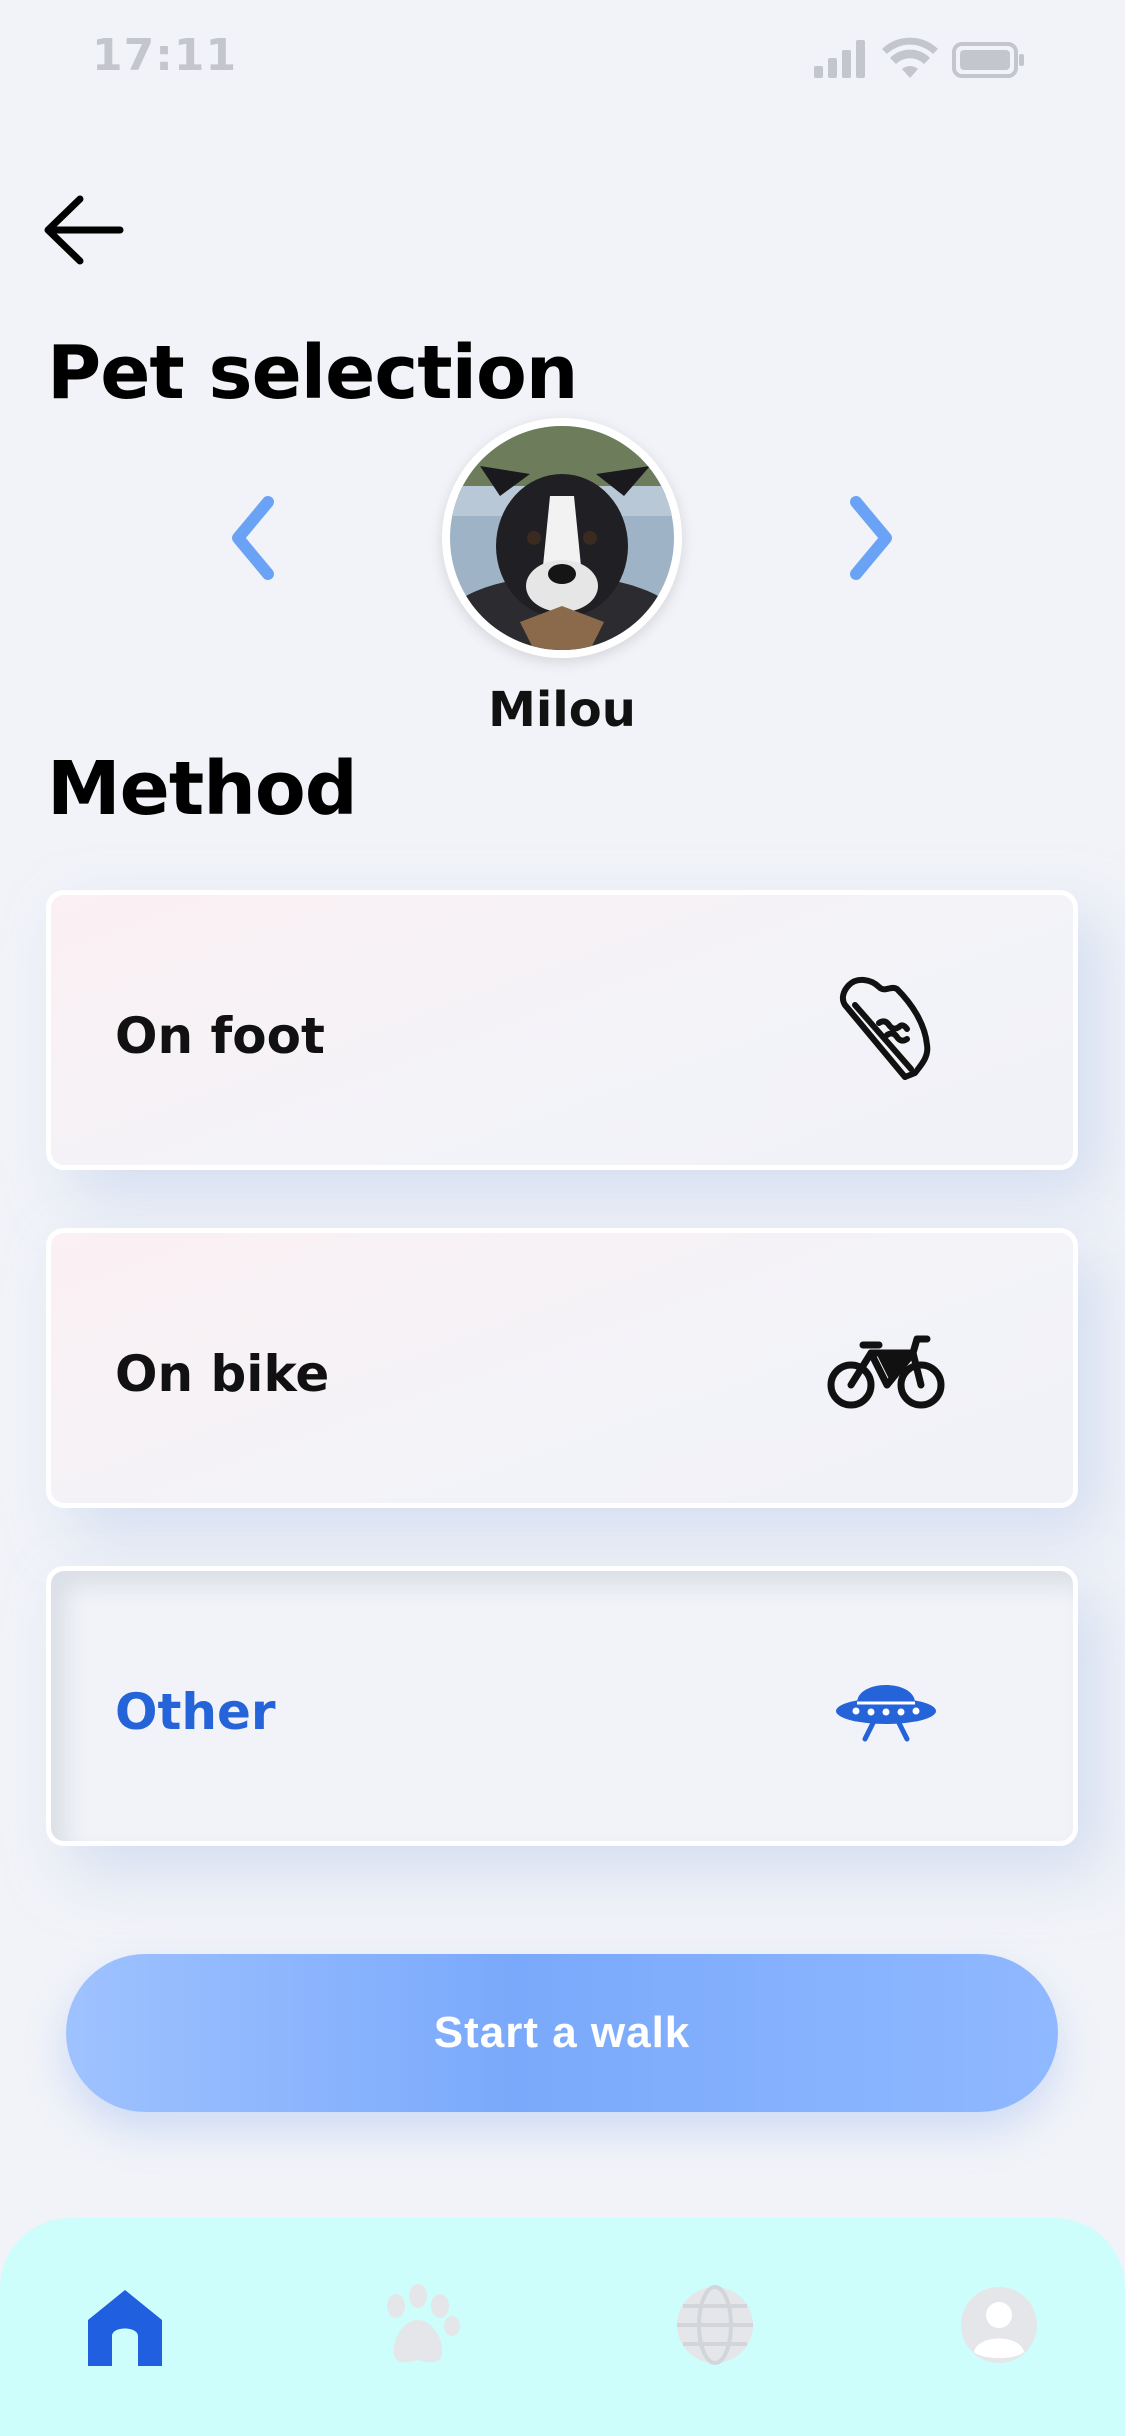 This screenshot has height=2436, width=1125. What do you see at coordinates (562, 2033) in the screenshot?
I see `start-walk-button: Start a walk` at bounding box center [562, 2033].